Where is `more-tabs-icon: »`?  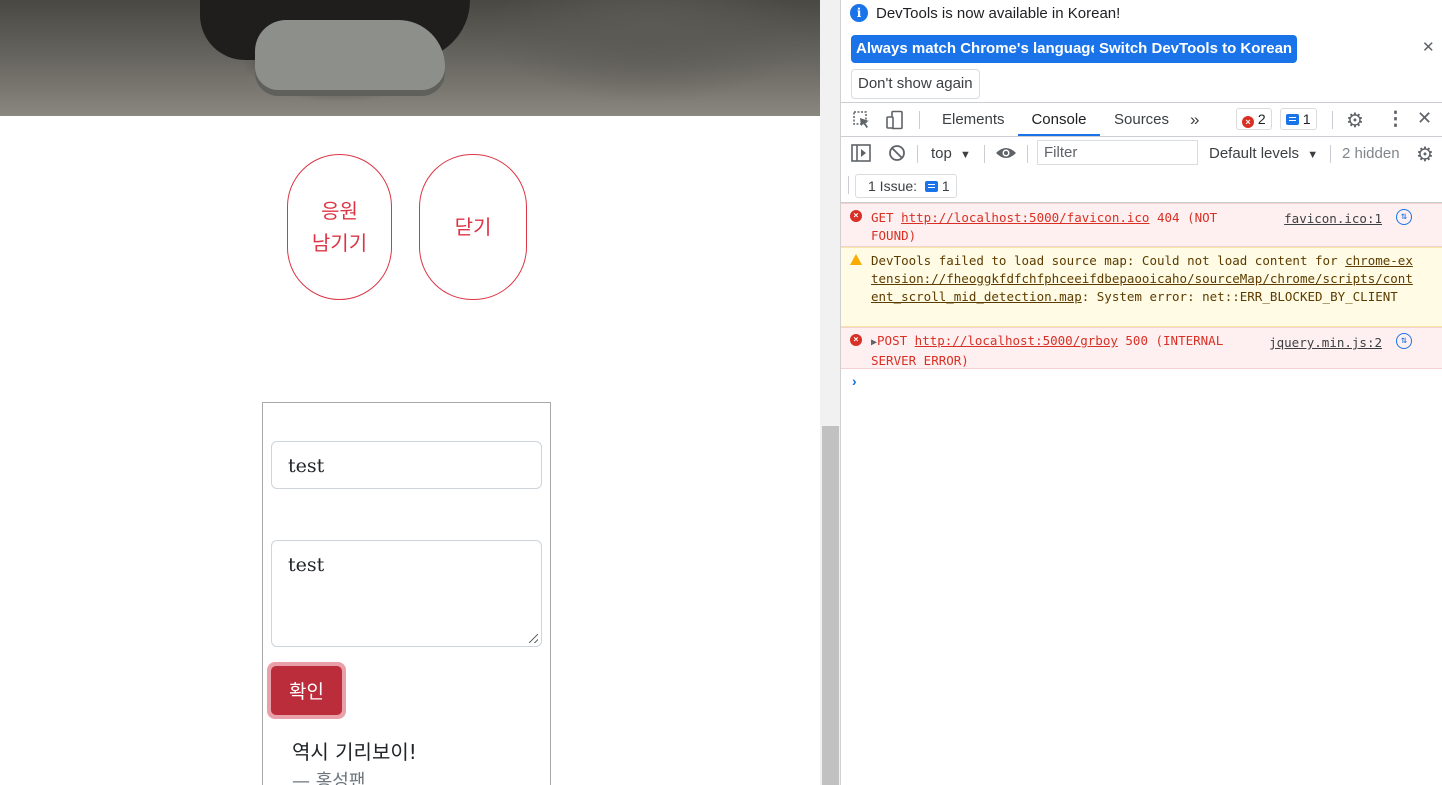
more-tabs-icon: » is located at coordinates (1194, 119).